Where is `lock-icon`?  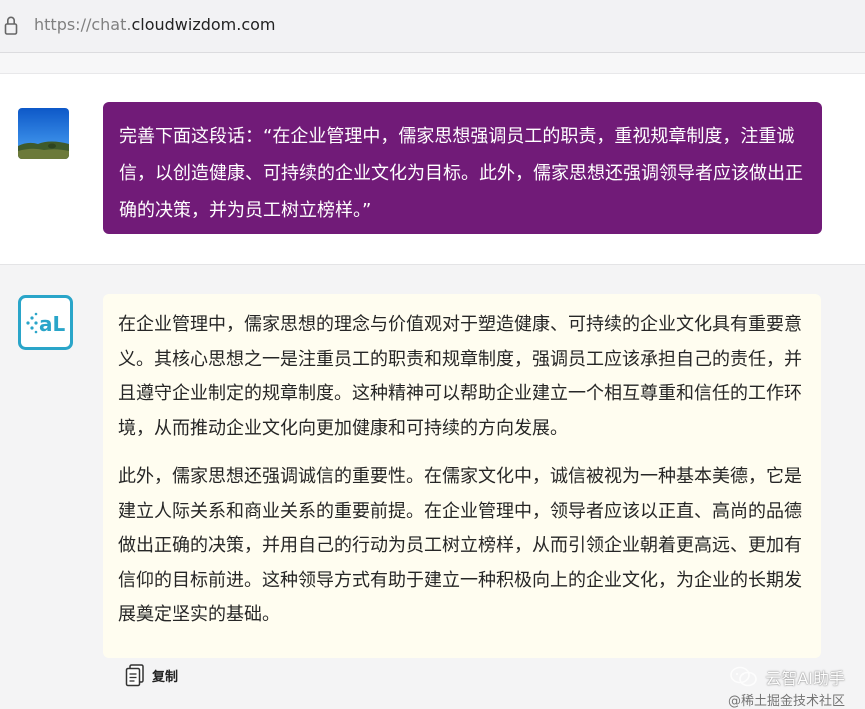
lock-icon is located at coordinates (11, 25).